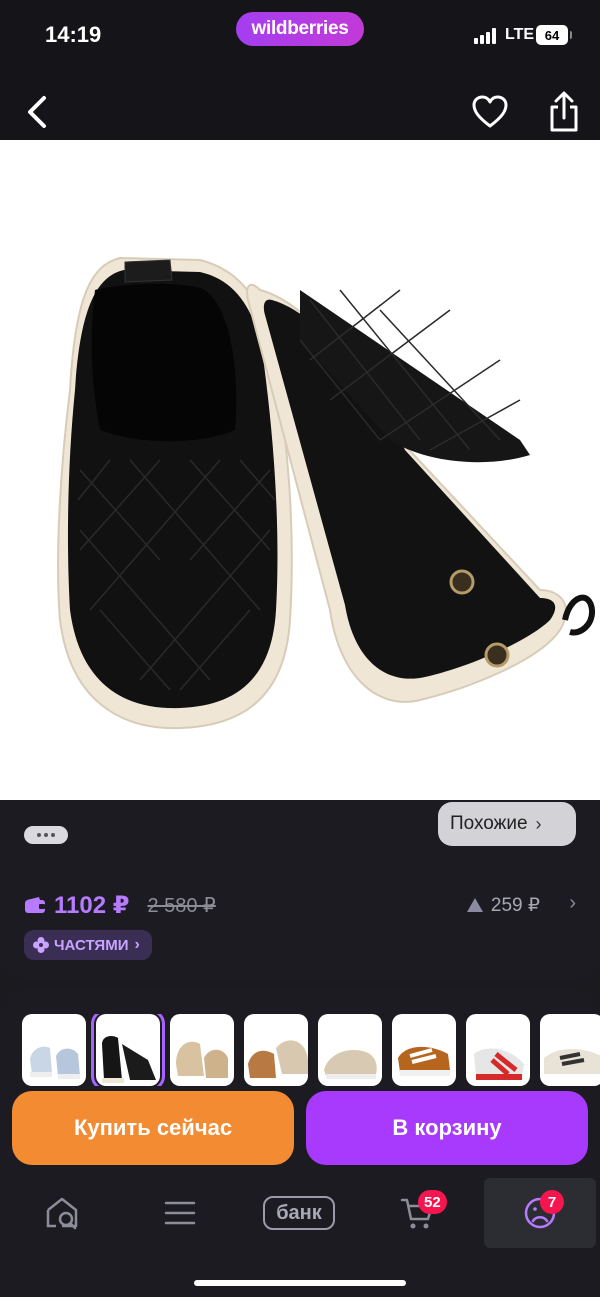 The width and height of the screenshot is (600, 1297). Describe the element at coordinates (300, 29) in the screenshot. I see `brand-pill: wildberries` at that location.